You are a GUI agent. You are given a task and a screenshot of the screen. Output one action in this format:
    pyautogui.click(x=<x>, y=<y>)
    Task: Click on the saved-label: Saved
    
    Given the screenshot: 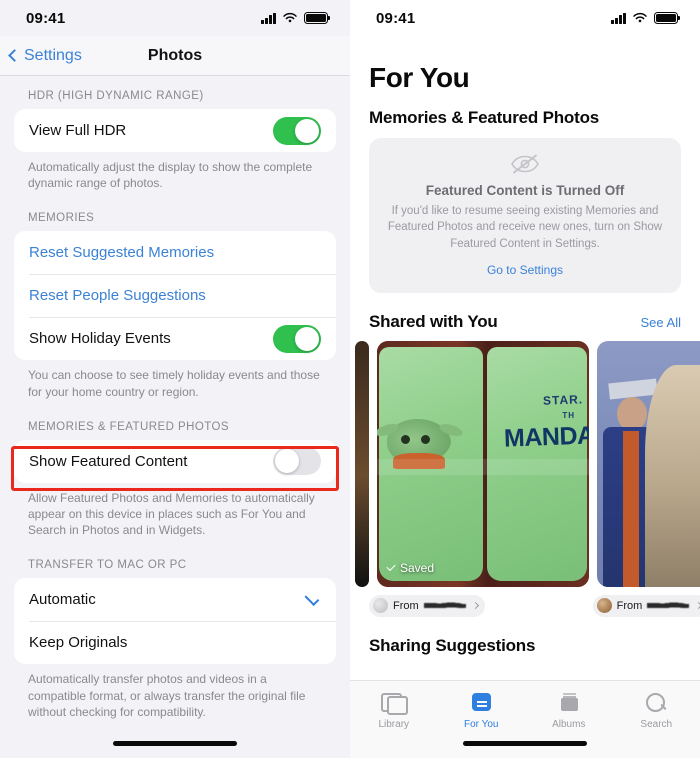 What is the action you would take?
    pyautogui.click(x=417, y=567)
    